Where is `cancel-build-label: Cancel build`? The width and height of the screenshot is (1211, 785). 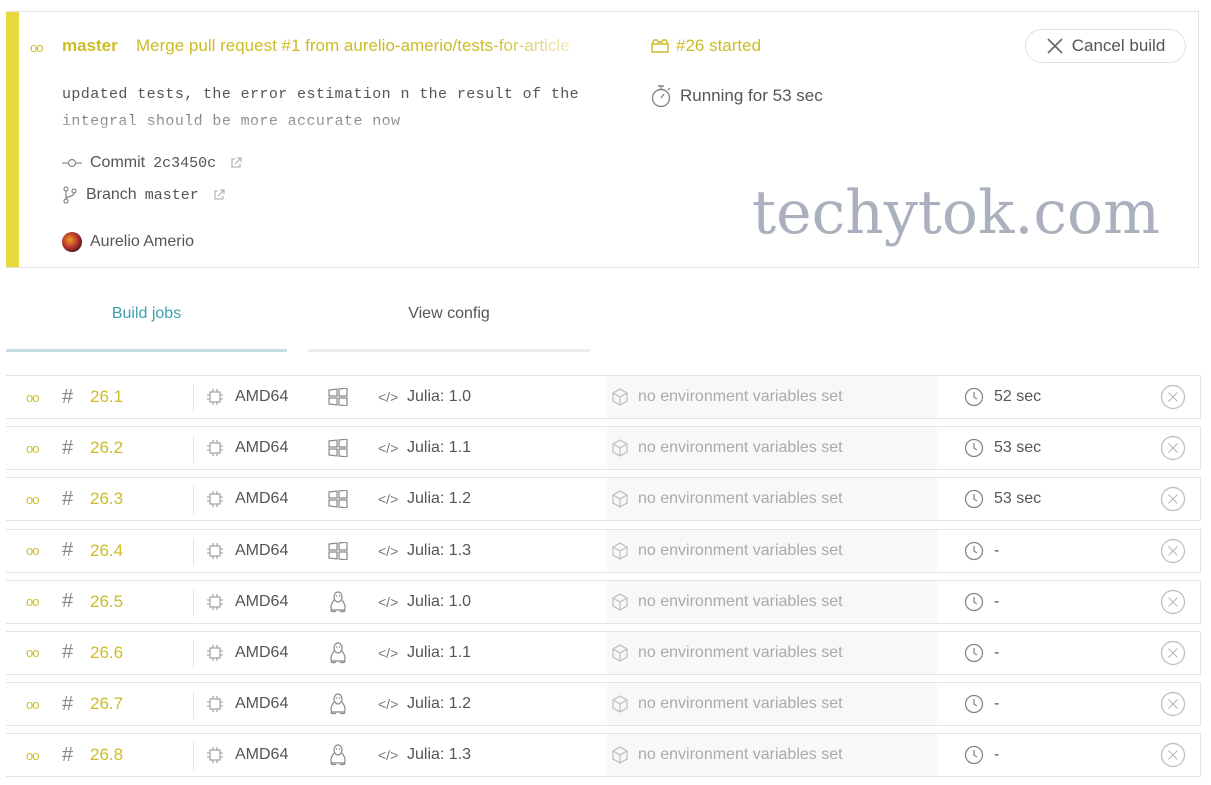 cancel-build-label: Cancel build is located at coordinates (1118, 45).